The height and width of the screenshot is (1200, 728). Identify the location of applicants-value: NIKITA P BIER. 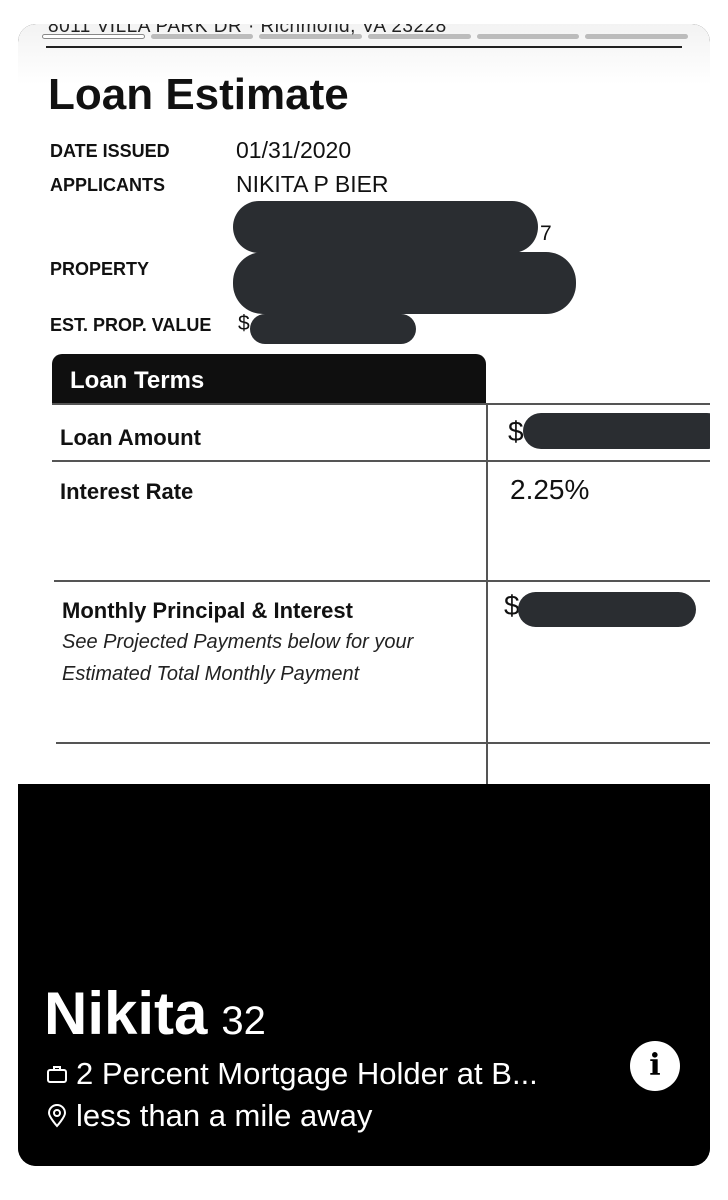
(312, 184).